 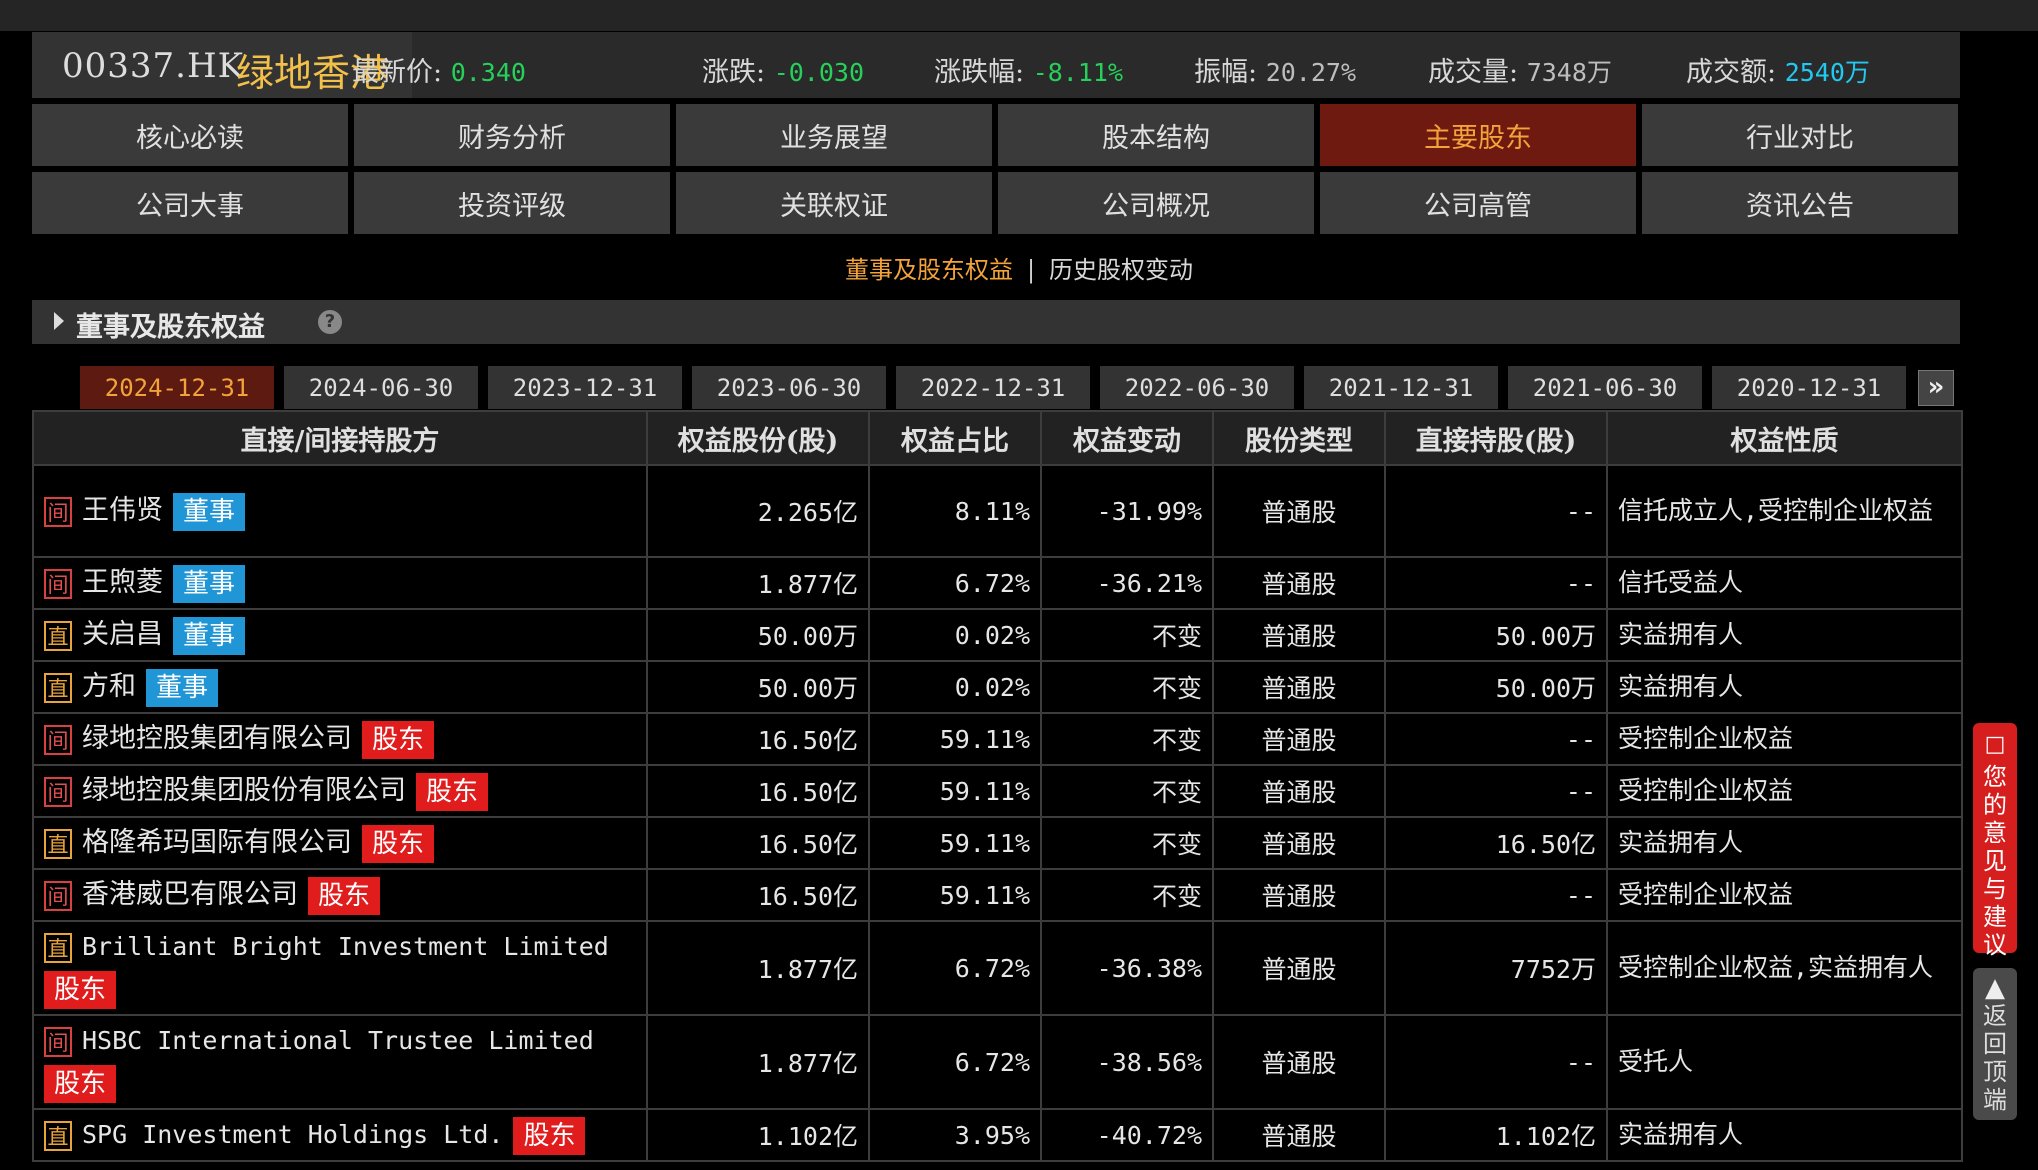 What do you see at coordinates (340, 895) in the screenshot?
I see `holder-cell: 间香港威巴有限公司 股东` at bounding box center [340, 895].